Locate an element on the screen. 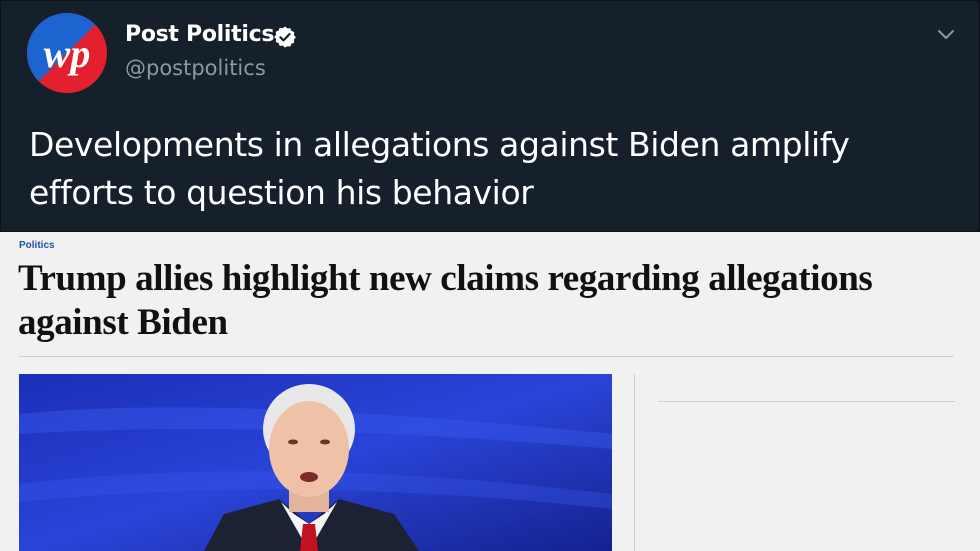  avatar: wp is located at coordinates (67, 53).